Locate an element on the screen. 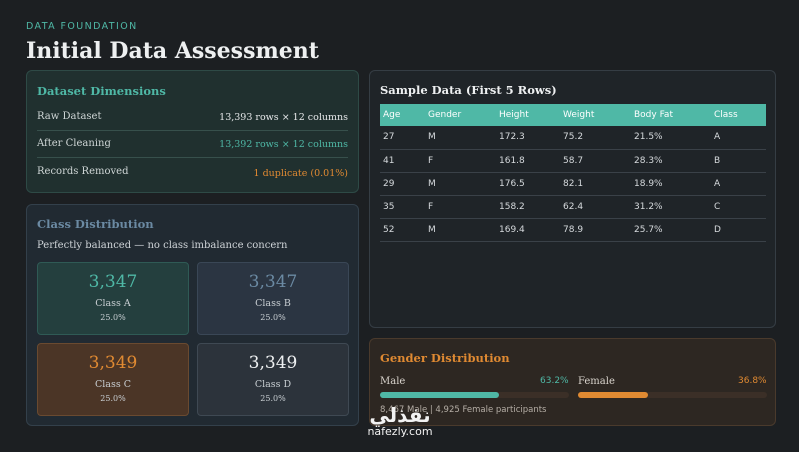 The height and width of the screenshot is (452, 799). table-cell: 58.7 is located at coordinates (595, 161).